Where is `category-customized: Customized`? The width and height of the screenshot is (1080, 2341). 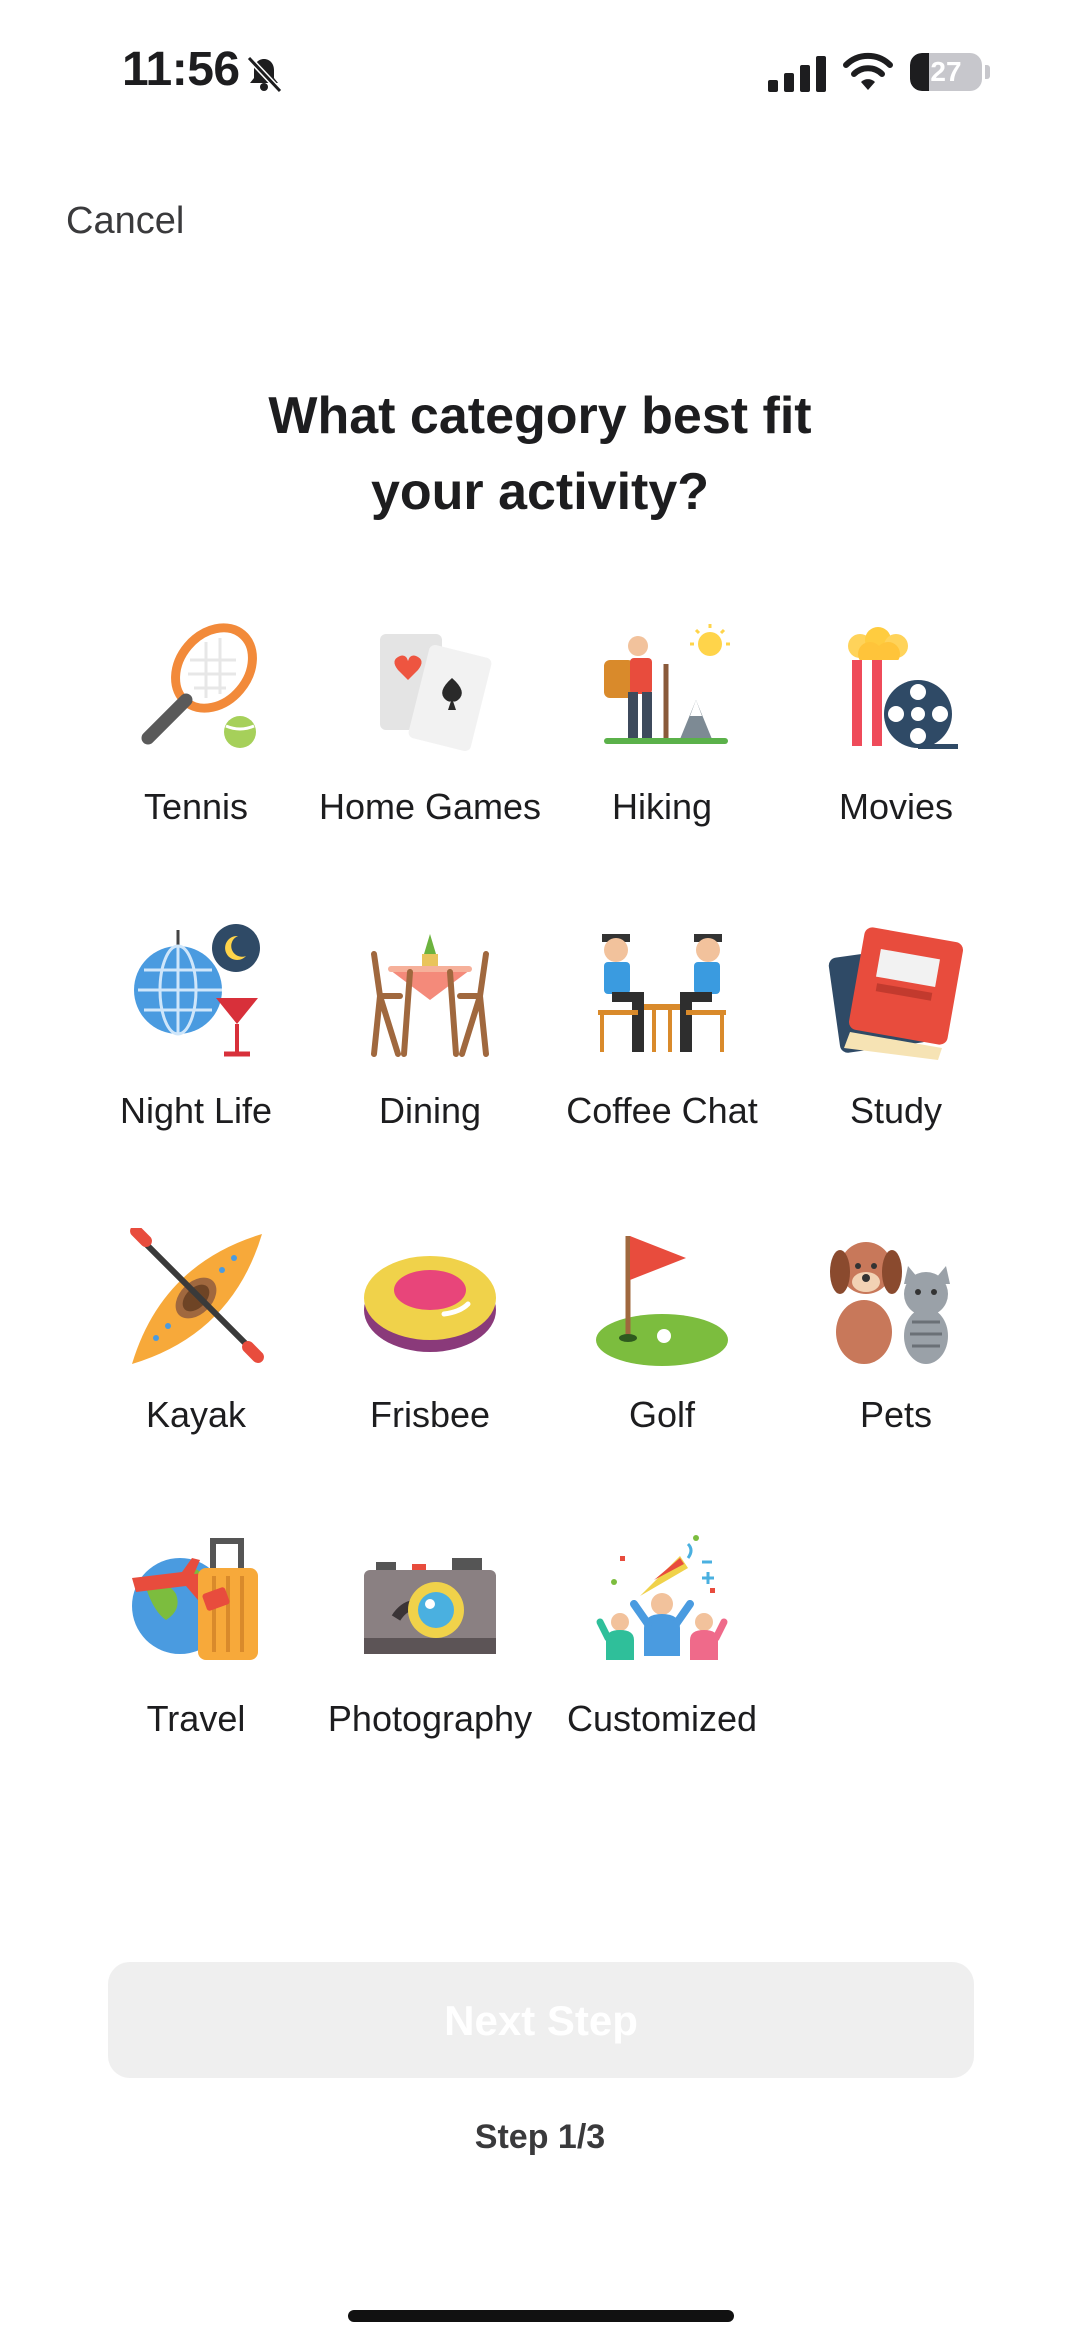 category-customized: Customized is located at coordinates (662, 1652).